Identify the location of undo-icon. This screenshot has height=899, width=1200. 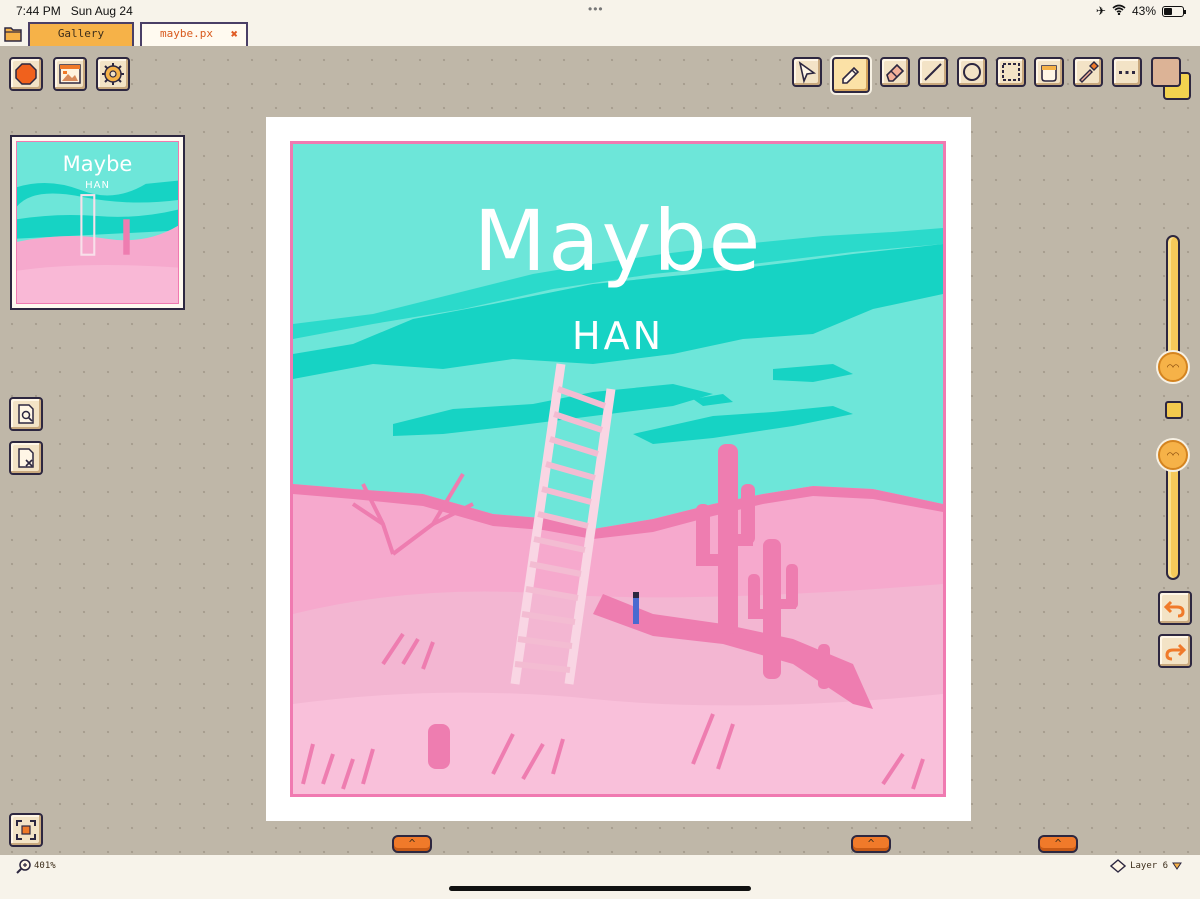
(1174, 609).